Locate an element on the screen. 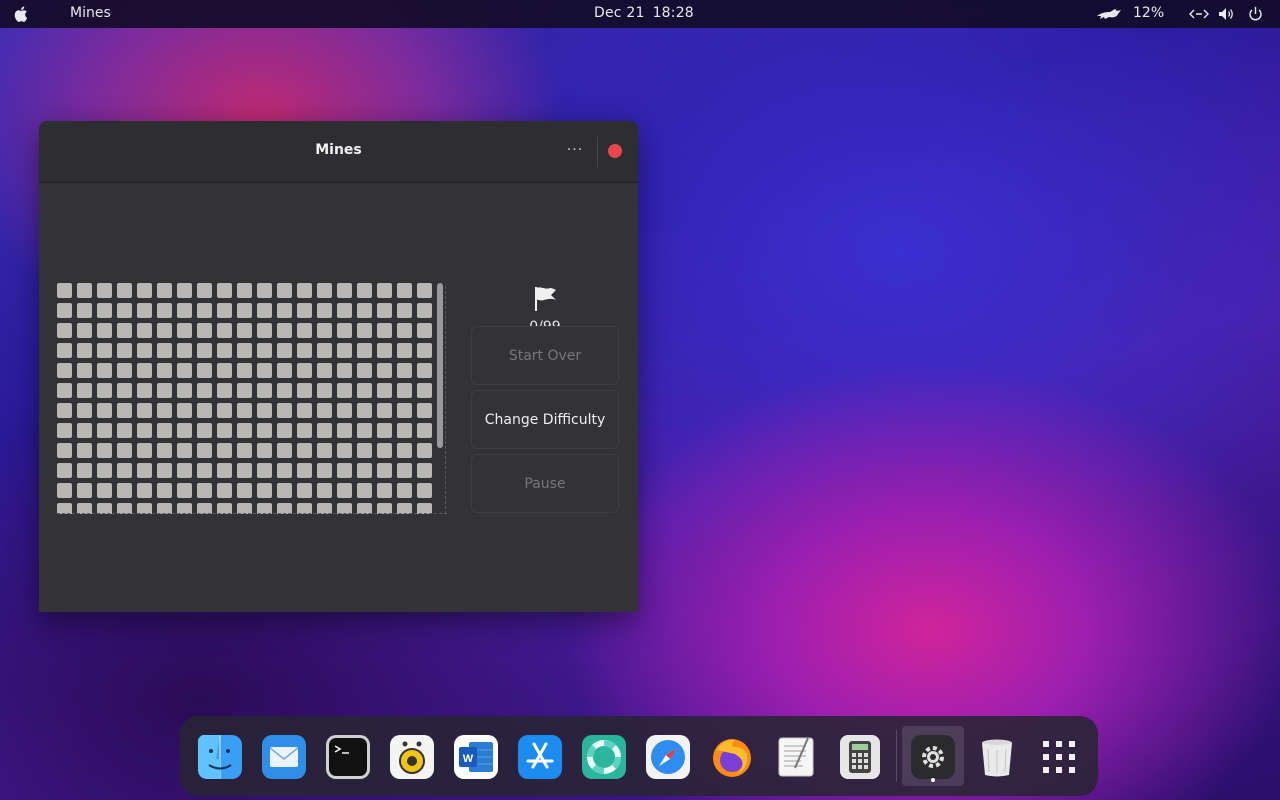  power-icon is located at coordinates (1255, 14).